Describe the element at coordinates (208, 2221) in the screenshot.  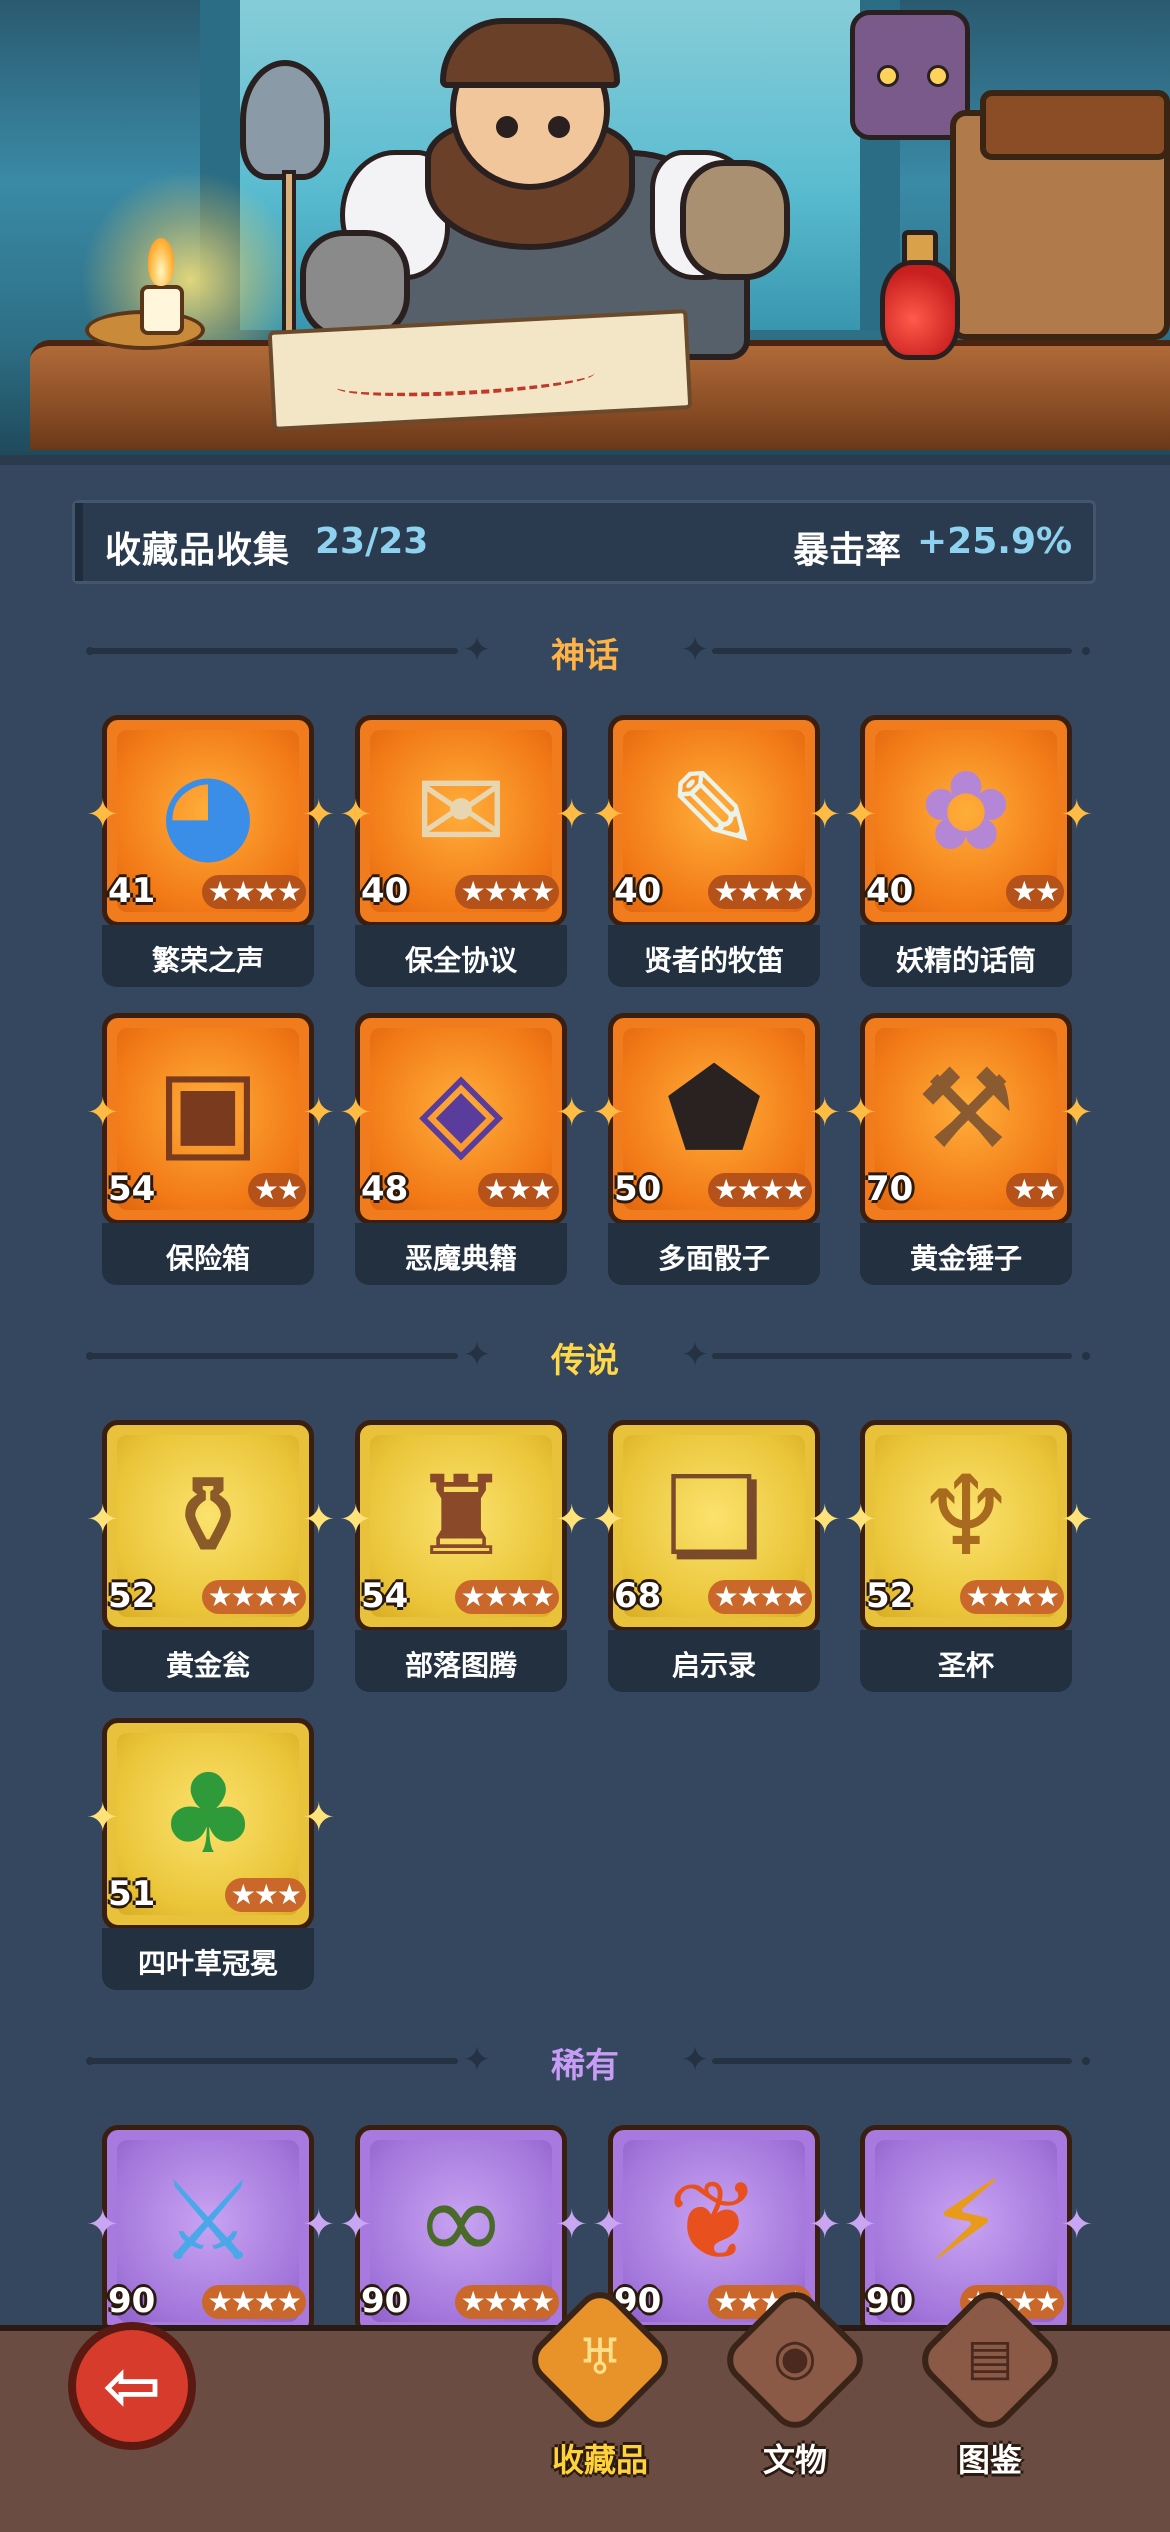
I see `ice-dagger-icon: ⚔` at that location.